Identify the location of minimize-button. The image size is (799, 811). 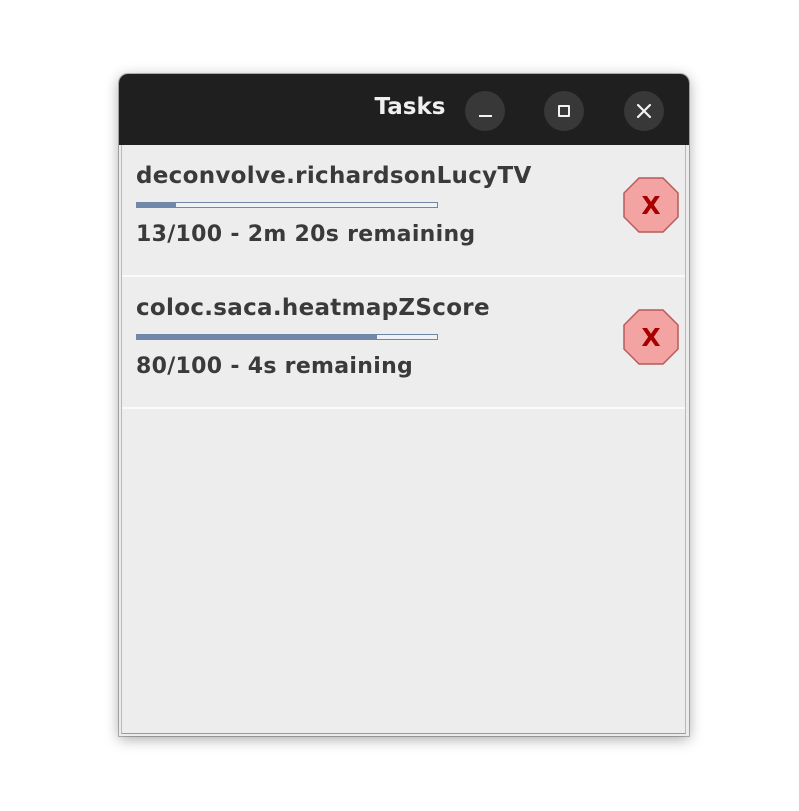
(485, 111).